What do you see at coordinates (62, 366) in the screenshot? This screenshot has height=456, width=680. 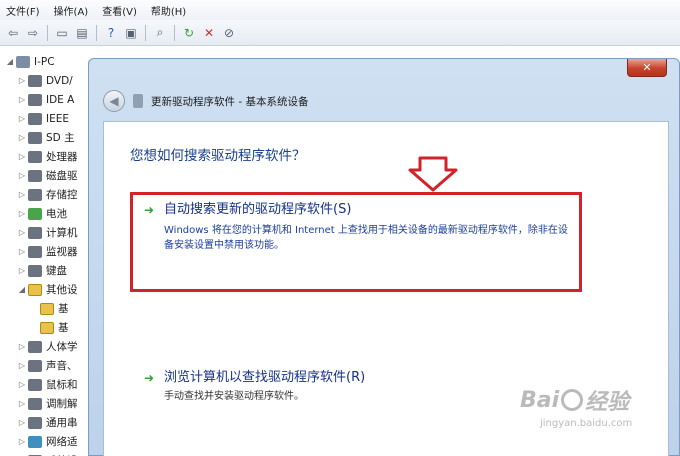 I see `tree-item-label: 声音、` at bounding box center [62, 366].